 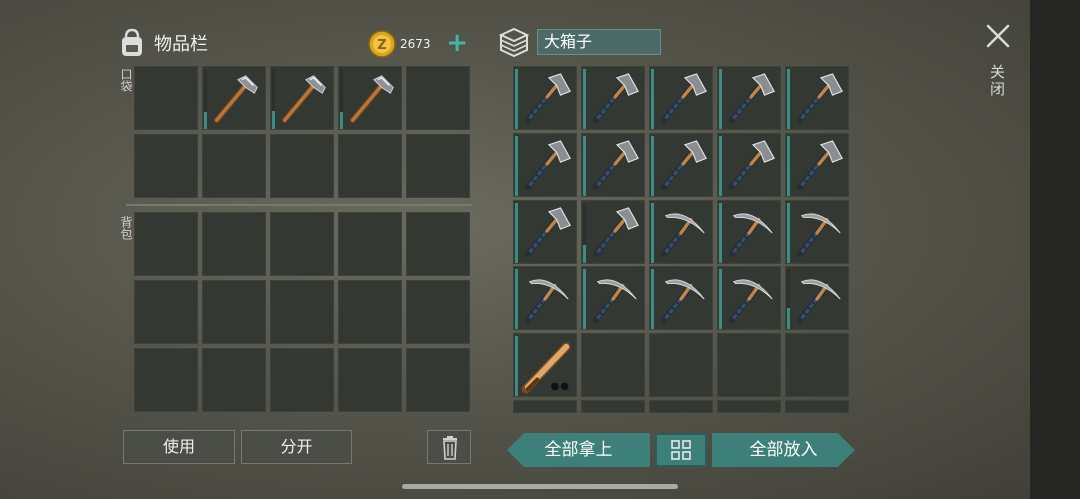 I want to click on crate-icon, so click(x=514, y=42).